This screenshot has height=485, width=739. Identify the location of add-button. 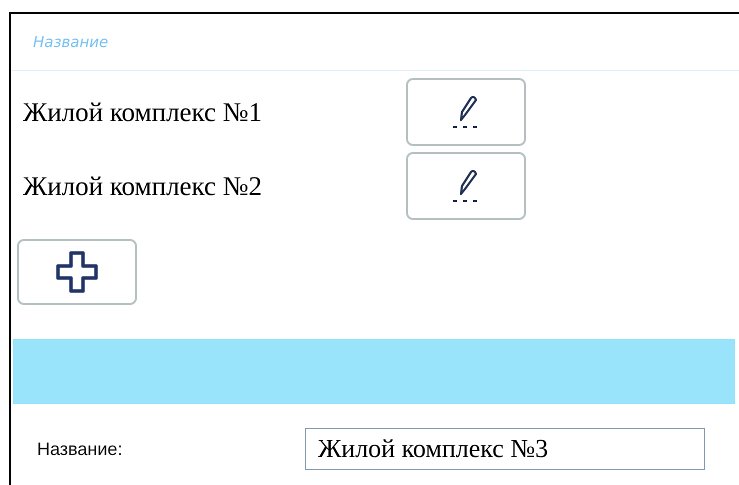
(77, 272).